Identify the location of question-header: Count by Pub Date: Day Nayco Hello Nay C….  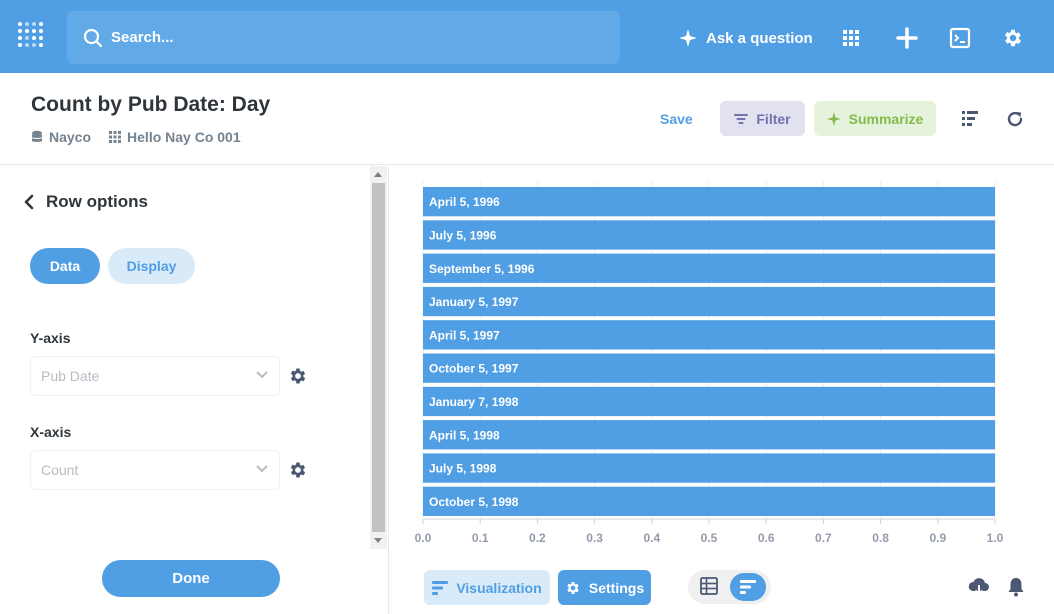
(527, 119).